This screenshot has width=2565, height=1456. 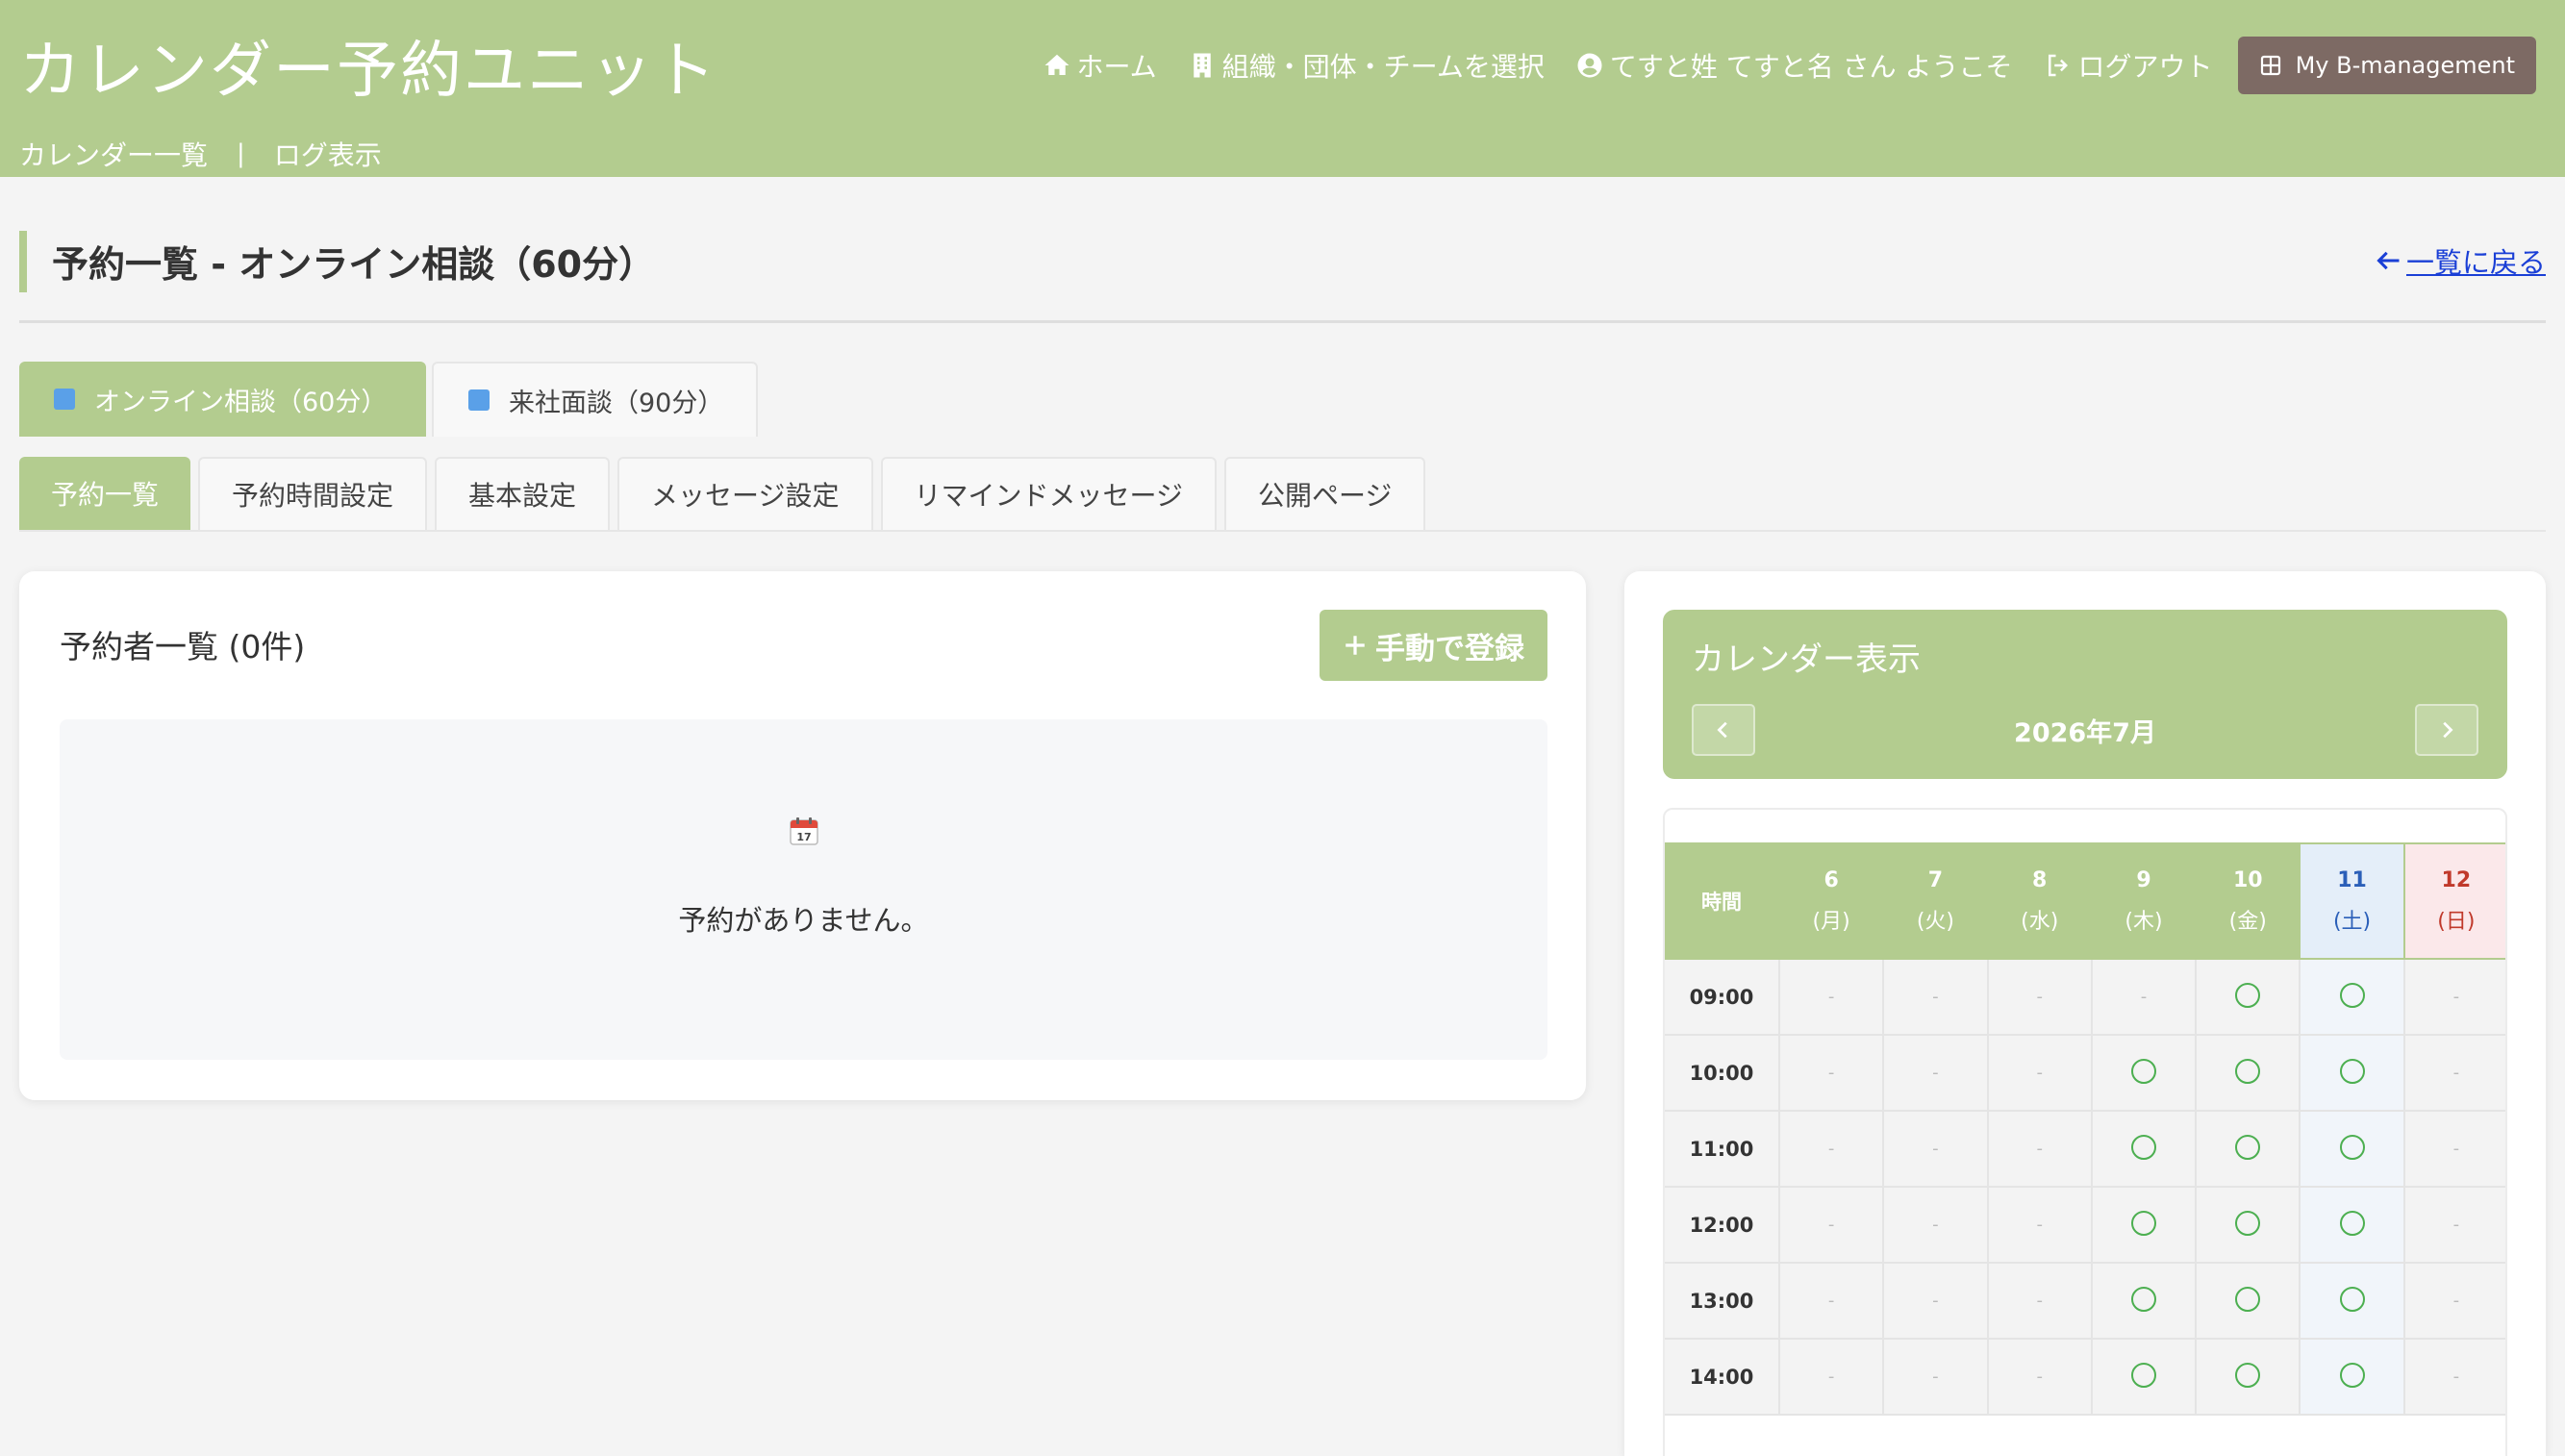 I want to click on nav-select-org-label: 組織・団体・チームを選択, so click(x=1383, y=67).